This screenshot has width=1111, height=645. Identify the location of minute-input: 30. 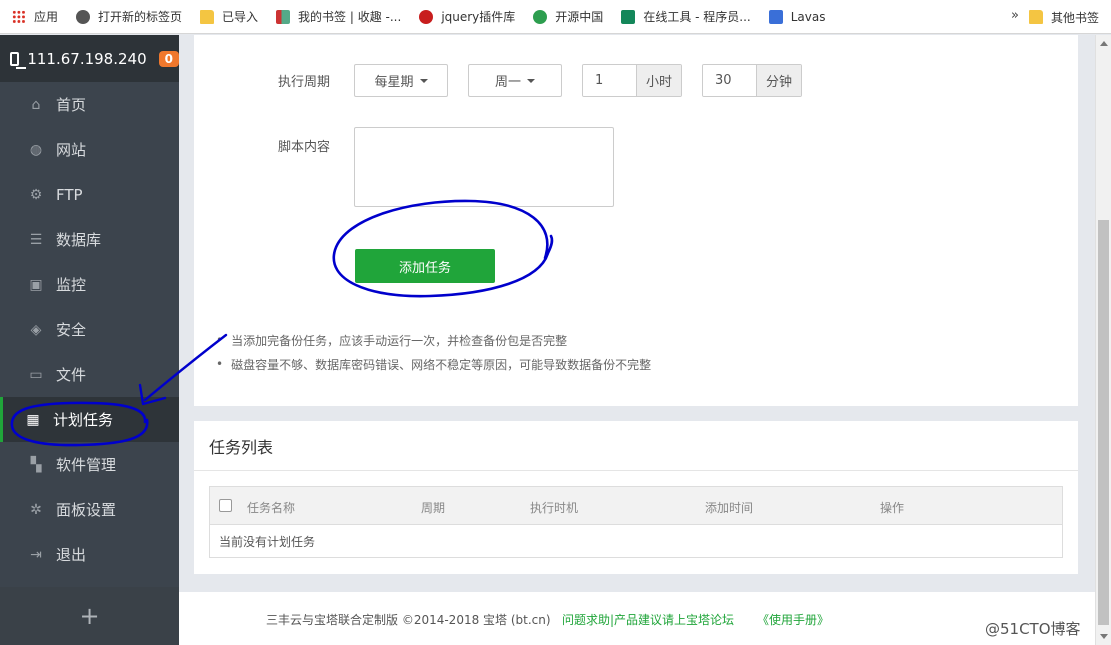
(730, 80).